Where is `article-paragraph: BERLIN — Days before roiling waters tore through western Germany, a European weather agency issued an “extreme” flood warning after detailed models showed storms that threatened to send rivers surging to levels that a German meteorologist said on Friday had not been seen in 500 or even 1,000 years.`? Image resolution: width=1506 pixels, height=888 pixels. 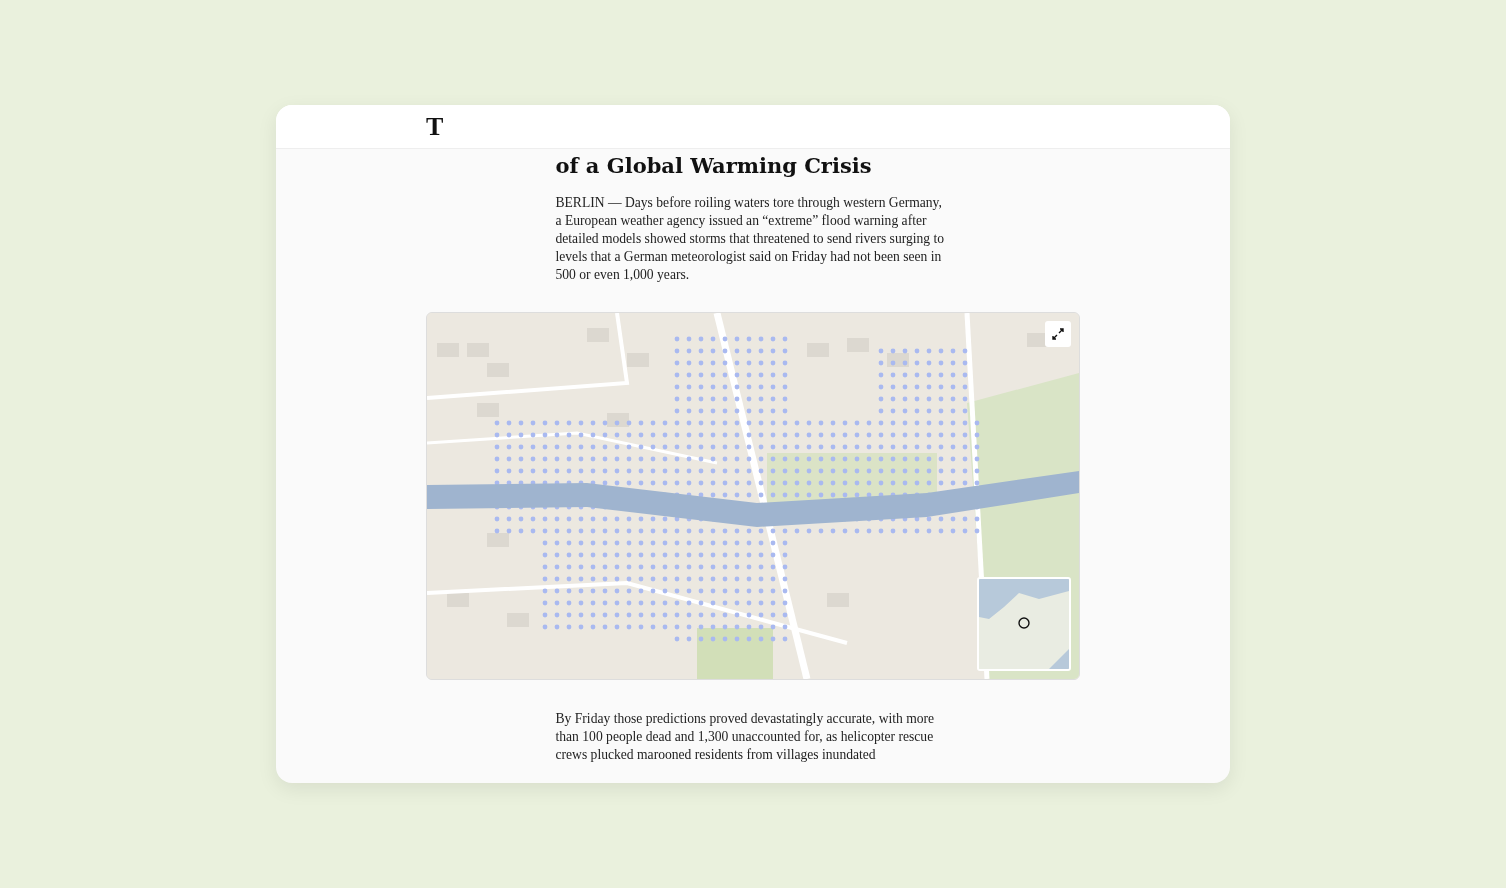
article-paragraph: BERLIN — Days before roiling waters tore through western Germany, a European weather agency issued an “extreme” flood warning after detailed models showed storms that threatened to send rivers surging to levels that a German meteorologist said on Friday had not been seen in 500 or even 1,000 years. is located at coordinates (750, 239).